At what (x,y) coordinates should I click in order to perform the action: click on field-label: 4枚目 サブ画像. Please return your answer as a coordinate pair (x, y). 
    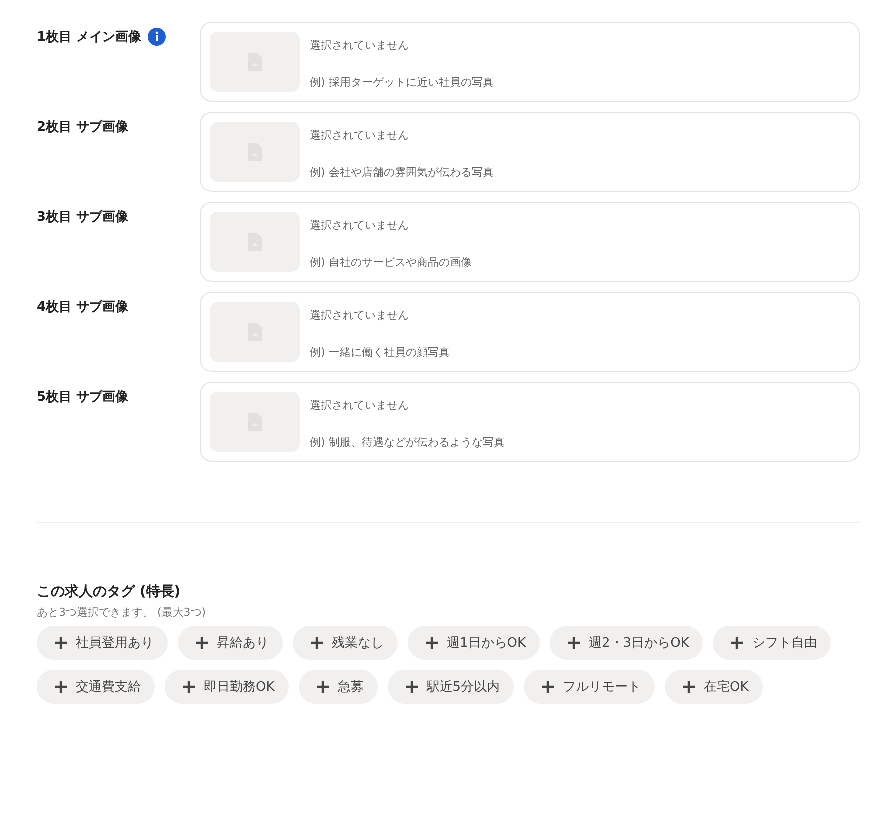
    Looking at the image, I should click on (83, 307).